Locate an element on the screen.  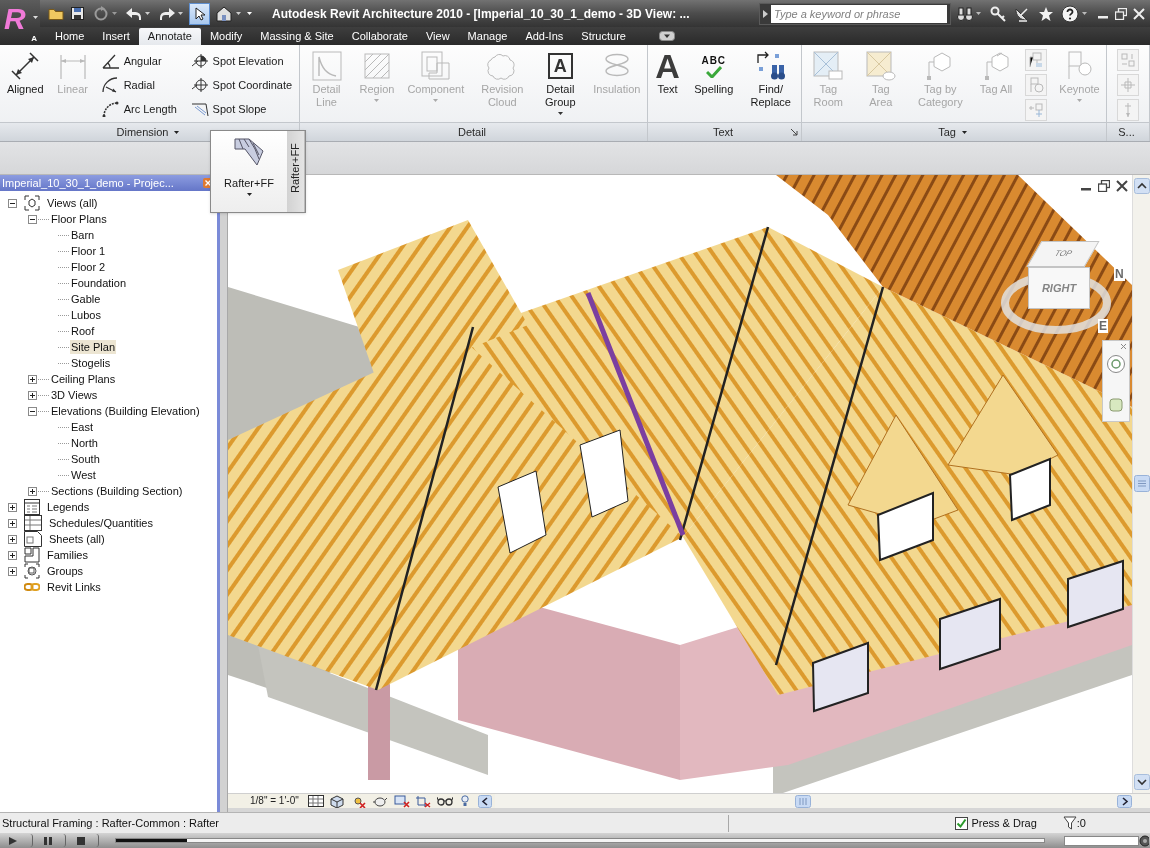
filter-icon is located at coordinates (1069, 823).